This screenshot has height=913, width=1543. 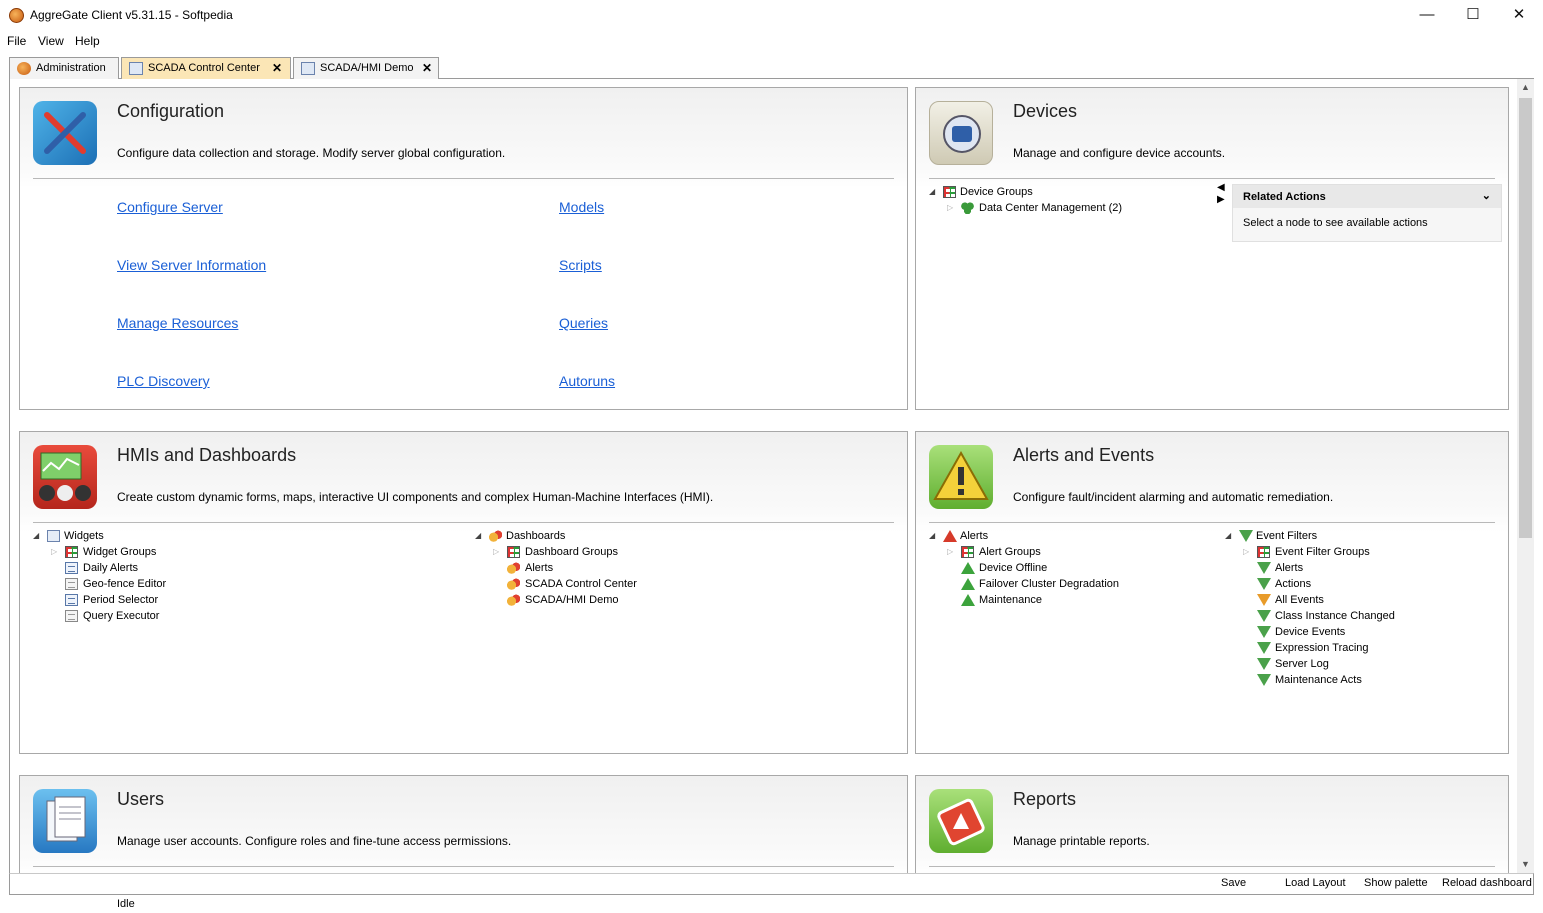 I want to click on tree-label: Event Filters, so click(x=1287, y=536).